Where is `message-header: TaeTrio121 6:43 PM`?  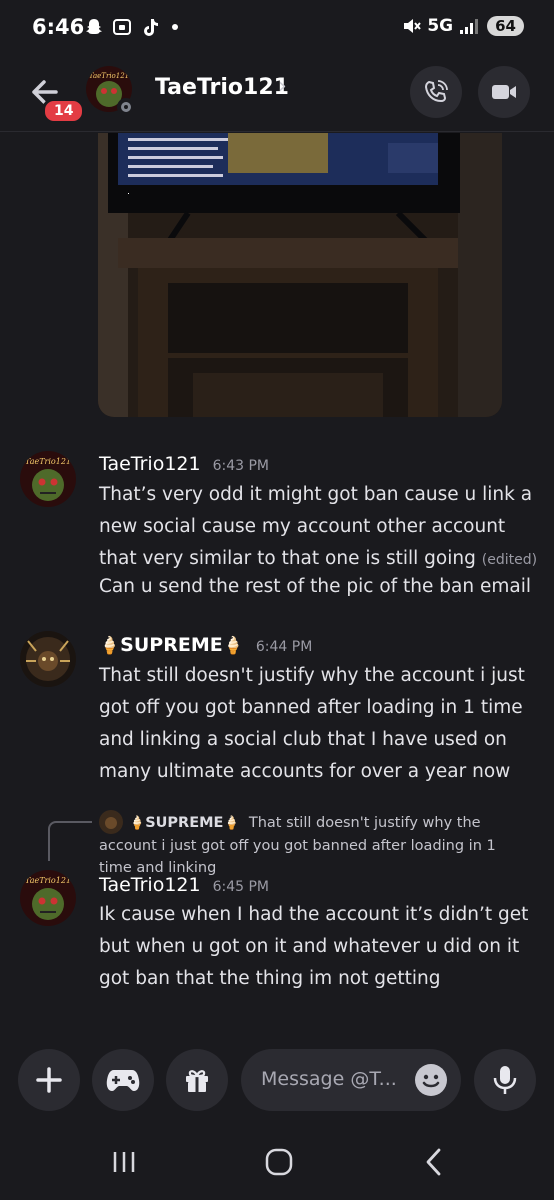
message-header: TaeTrio121 6:43 PM is located at coordinates (184, 464).